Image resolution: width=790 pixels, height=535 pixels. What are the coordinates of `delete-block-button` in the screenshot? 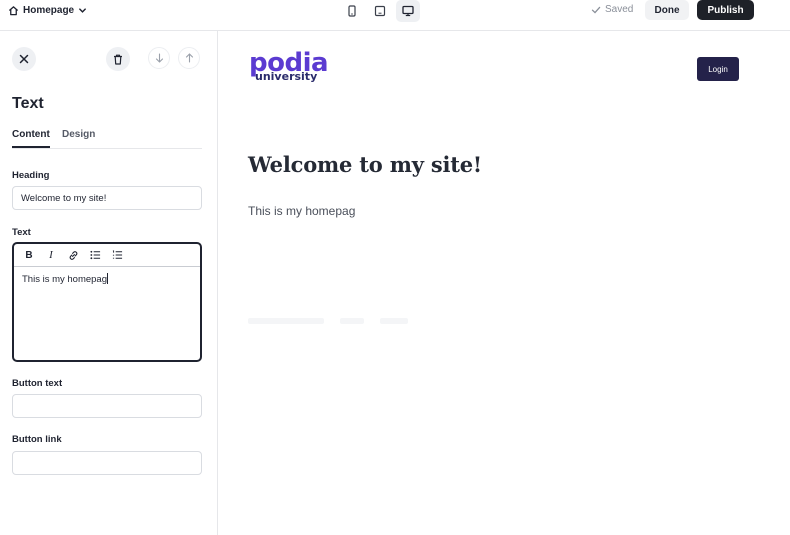 It's located at (118, 59).